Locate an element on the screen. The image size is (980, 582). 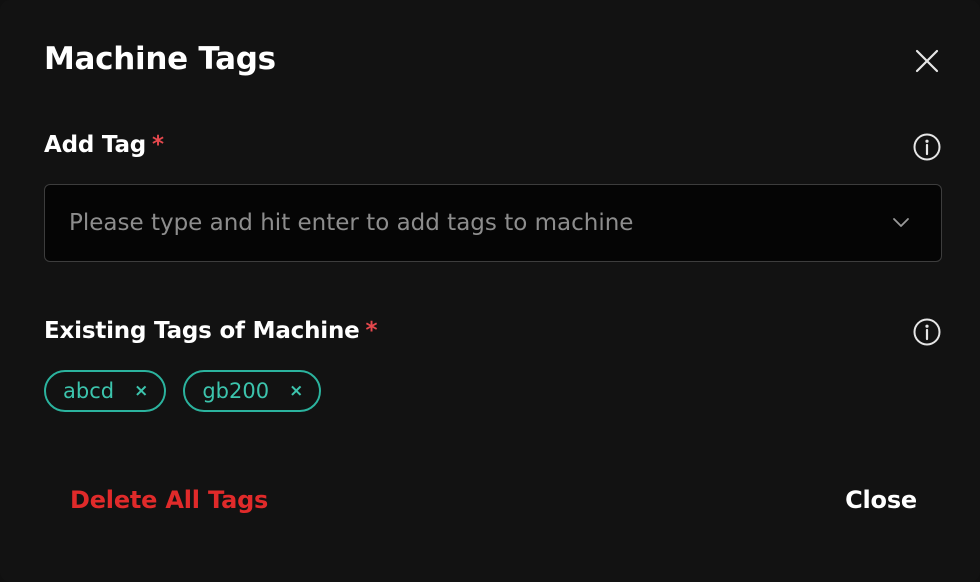
existing-tags-list: abcd × gb200 × is located at coordinates (183, 391).